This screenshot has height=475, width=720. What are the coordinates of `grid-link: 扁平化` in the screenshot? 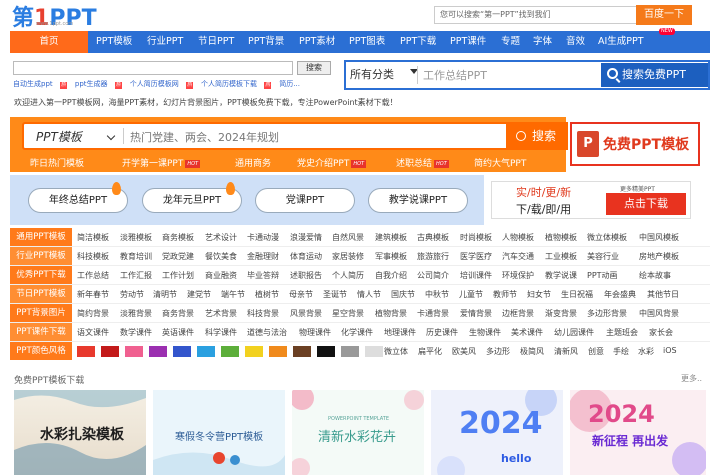 It's located at (430, 351).